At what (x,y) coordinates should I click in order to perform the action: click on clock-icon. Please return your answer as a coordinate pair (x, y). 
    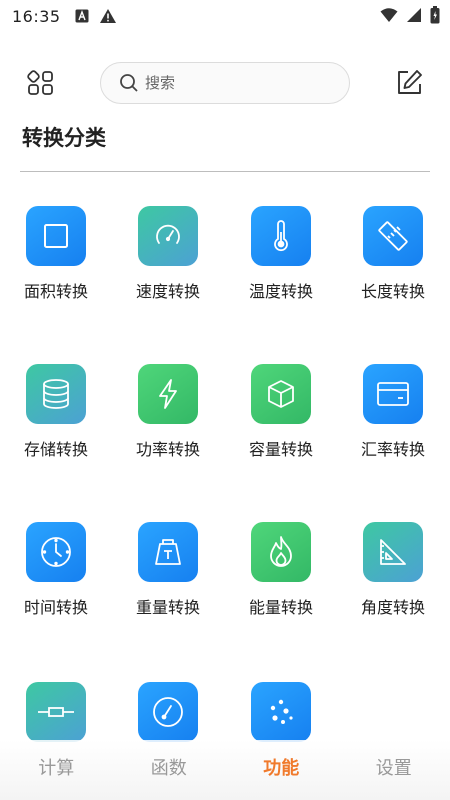
    Looking at the image, I should click on (56, 552).